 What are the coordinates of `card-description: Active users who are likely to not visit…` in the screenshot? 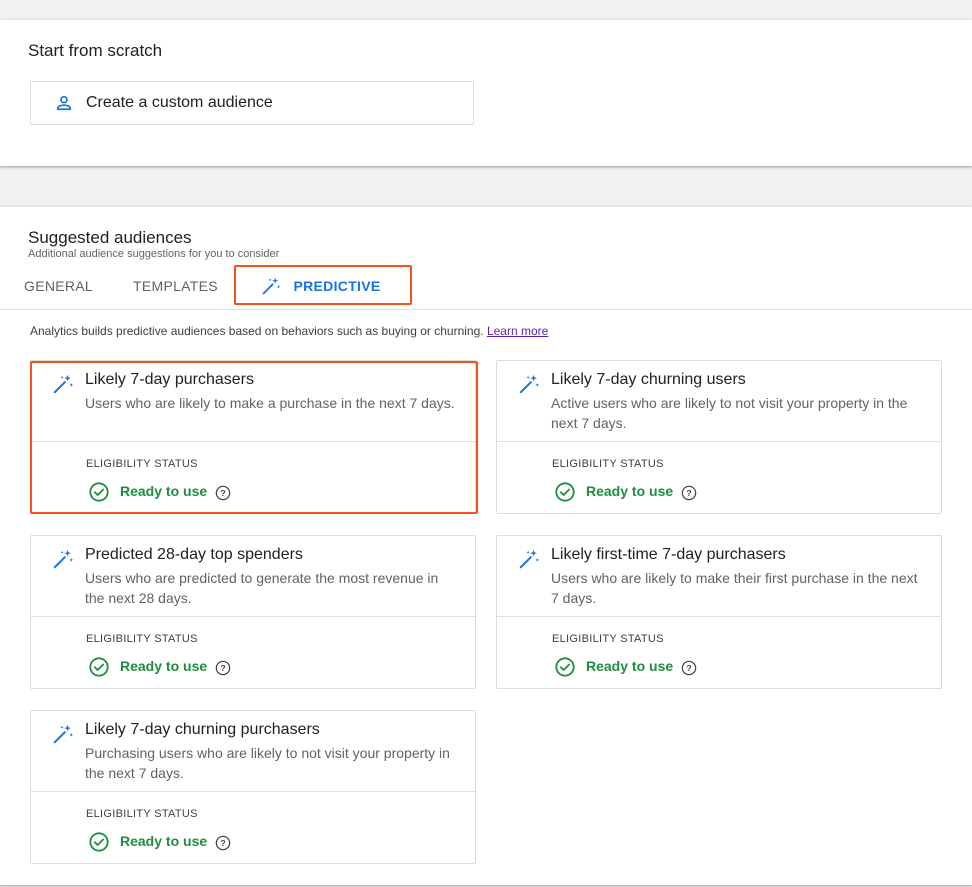 It's located at (729, 413).